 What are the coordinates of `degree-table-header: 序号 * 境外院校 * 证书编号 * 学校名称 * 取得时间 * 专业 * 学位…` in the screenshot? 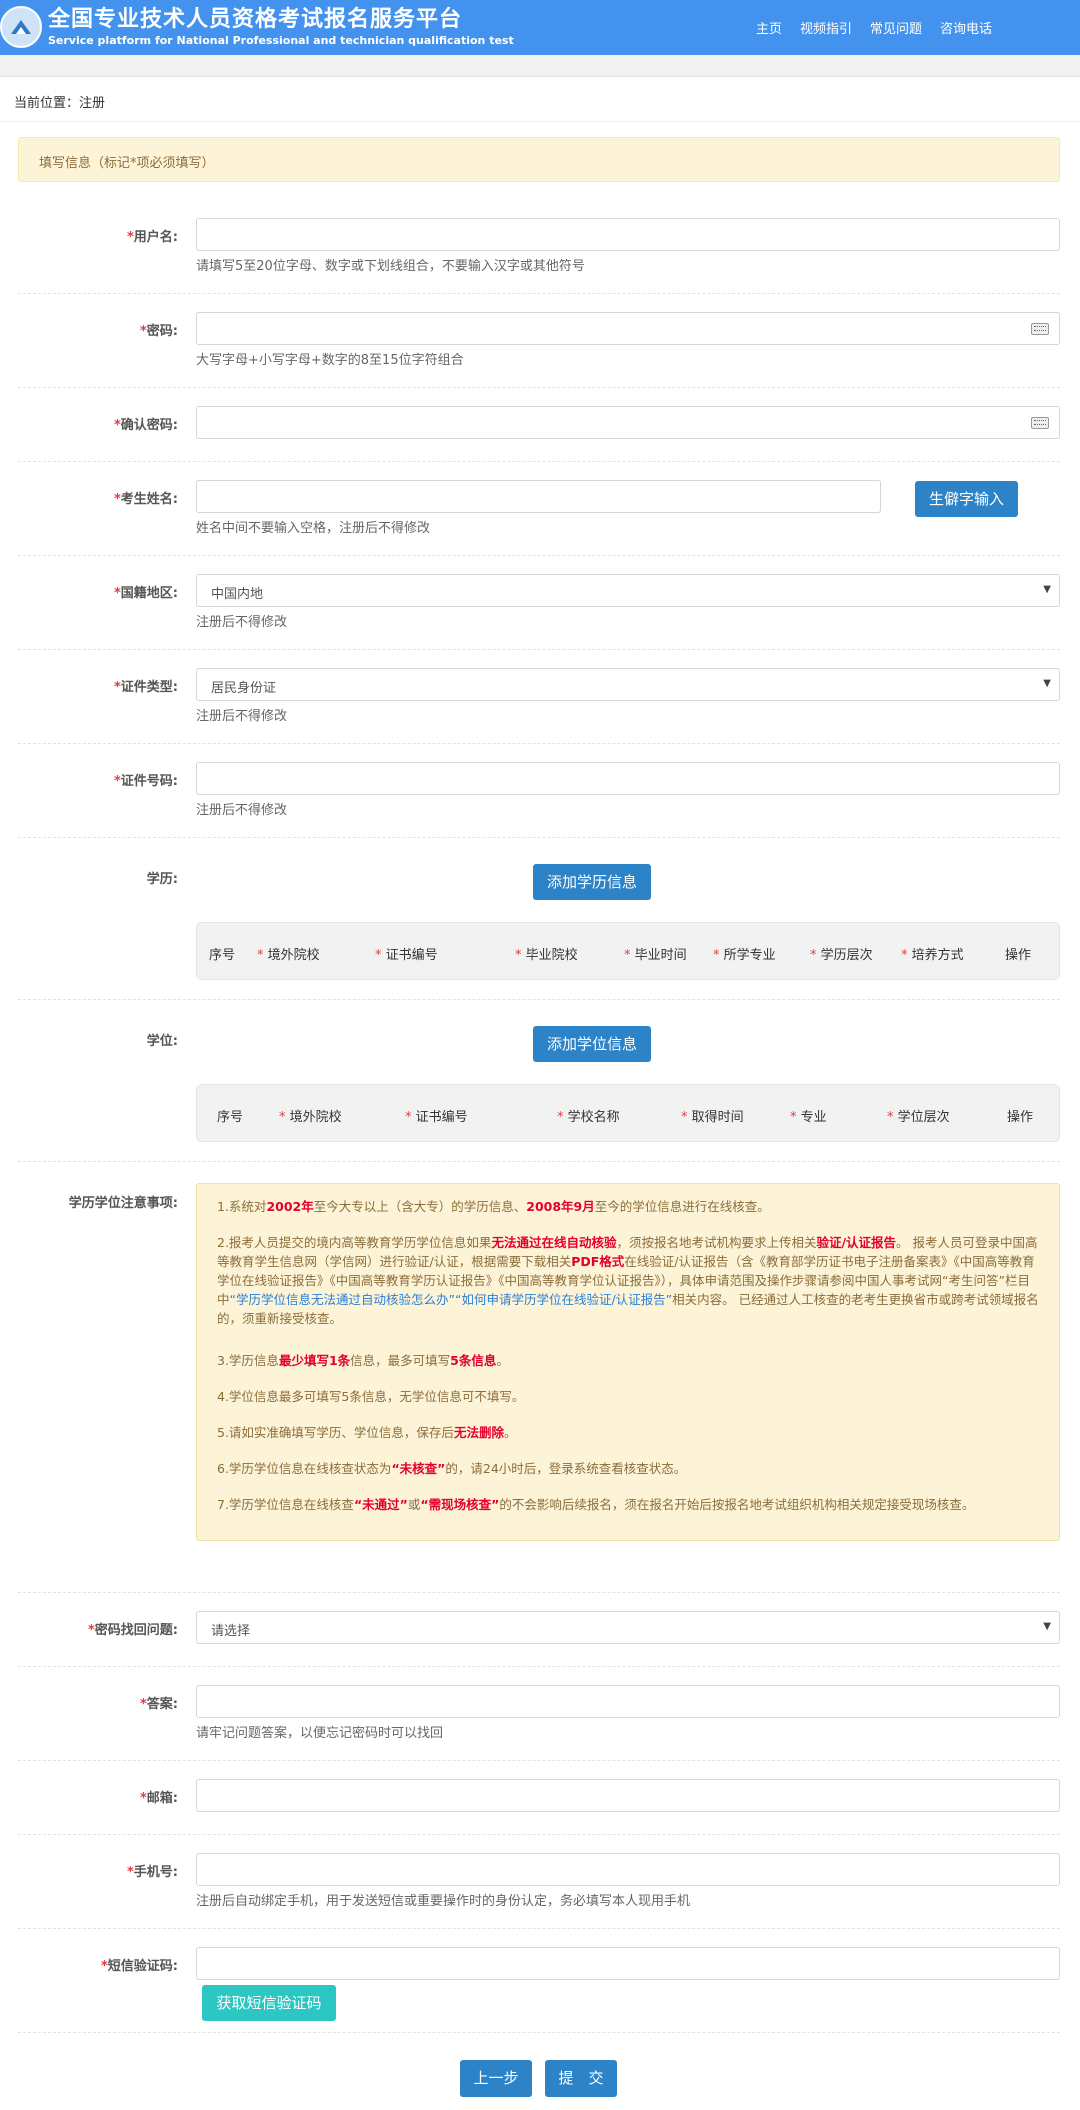 It's located at (628, 1113).